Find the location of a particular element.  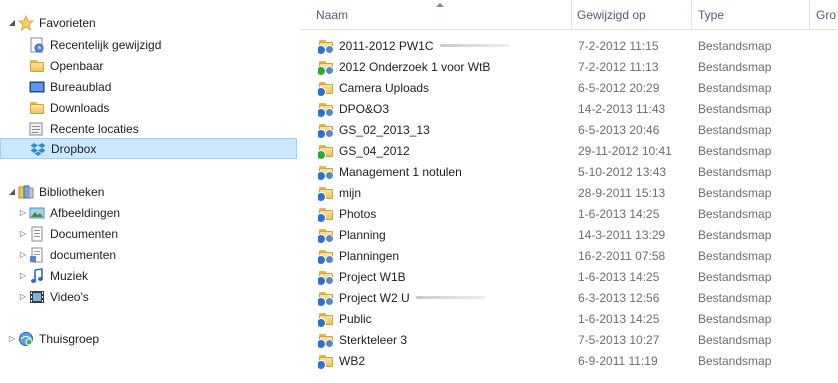

file-date: 14-3-2011 13:29 is located at coordinates (622, 234).